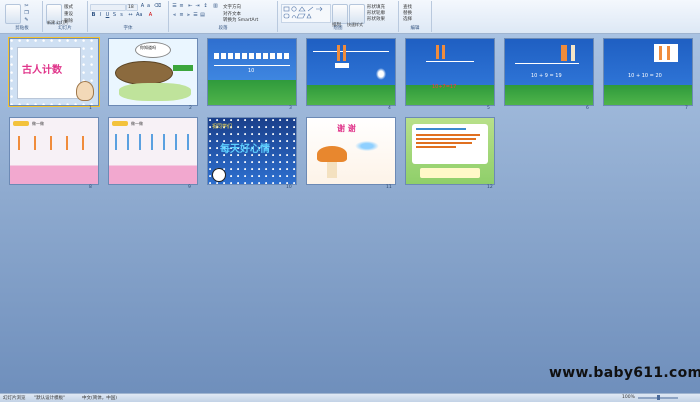  What do you see at coordinates (26, 6) in the screenshot?
I see `cut-icon: ✂` at bounding box center [26, 6].